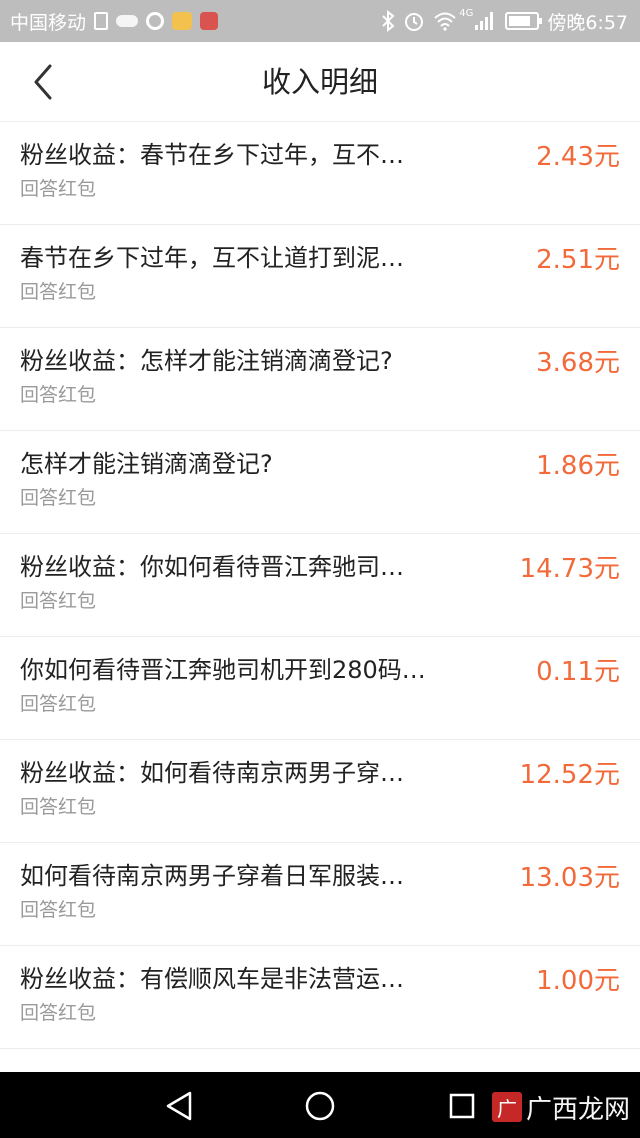 This screenshot has width=640, height=1138. Describe the element at coordinates (569, 775) in the screenshot. I see `item-amount: 12.52元` at that location.